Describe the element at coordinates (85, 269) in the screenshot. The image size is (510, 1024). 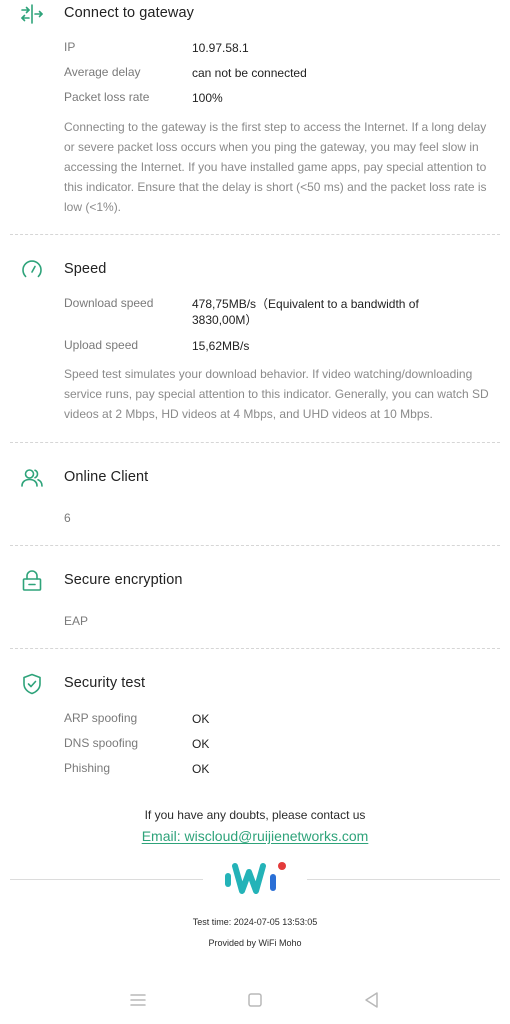
I see `speed-title: Speed` at that location.